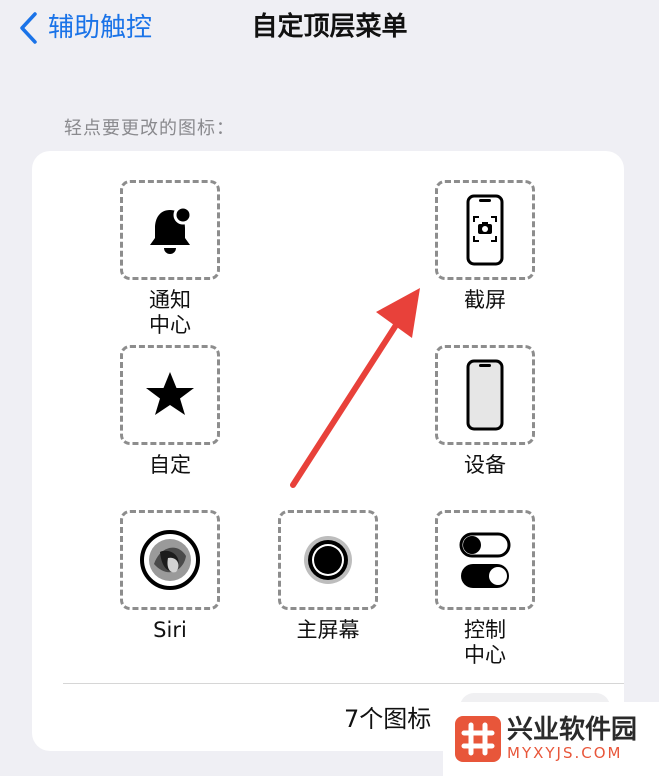 This screenshot has width=659, height=776. I want to click on slot-home: 主屏幕, so click(328, 576).